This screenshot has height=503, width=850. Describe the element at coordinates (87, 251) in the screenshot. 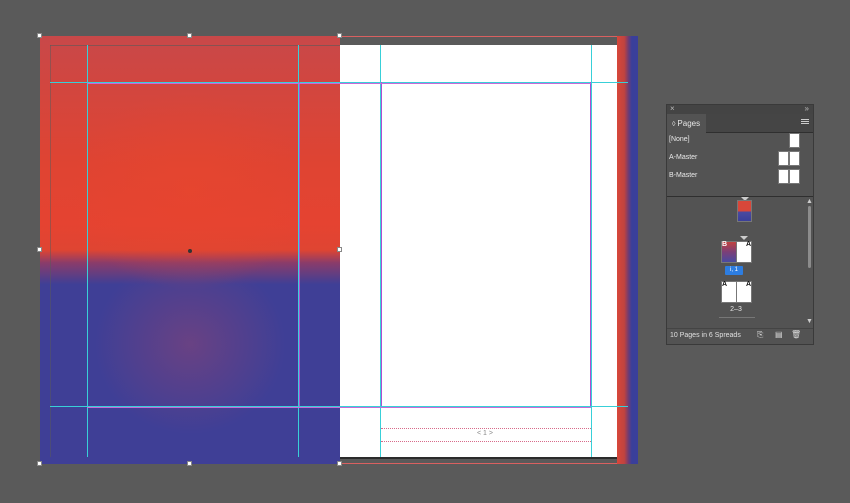

I see `guide-cyan-v1` at that location.